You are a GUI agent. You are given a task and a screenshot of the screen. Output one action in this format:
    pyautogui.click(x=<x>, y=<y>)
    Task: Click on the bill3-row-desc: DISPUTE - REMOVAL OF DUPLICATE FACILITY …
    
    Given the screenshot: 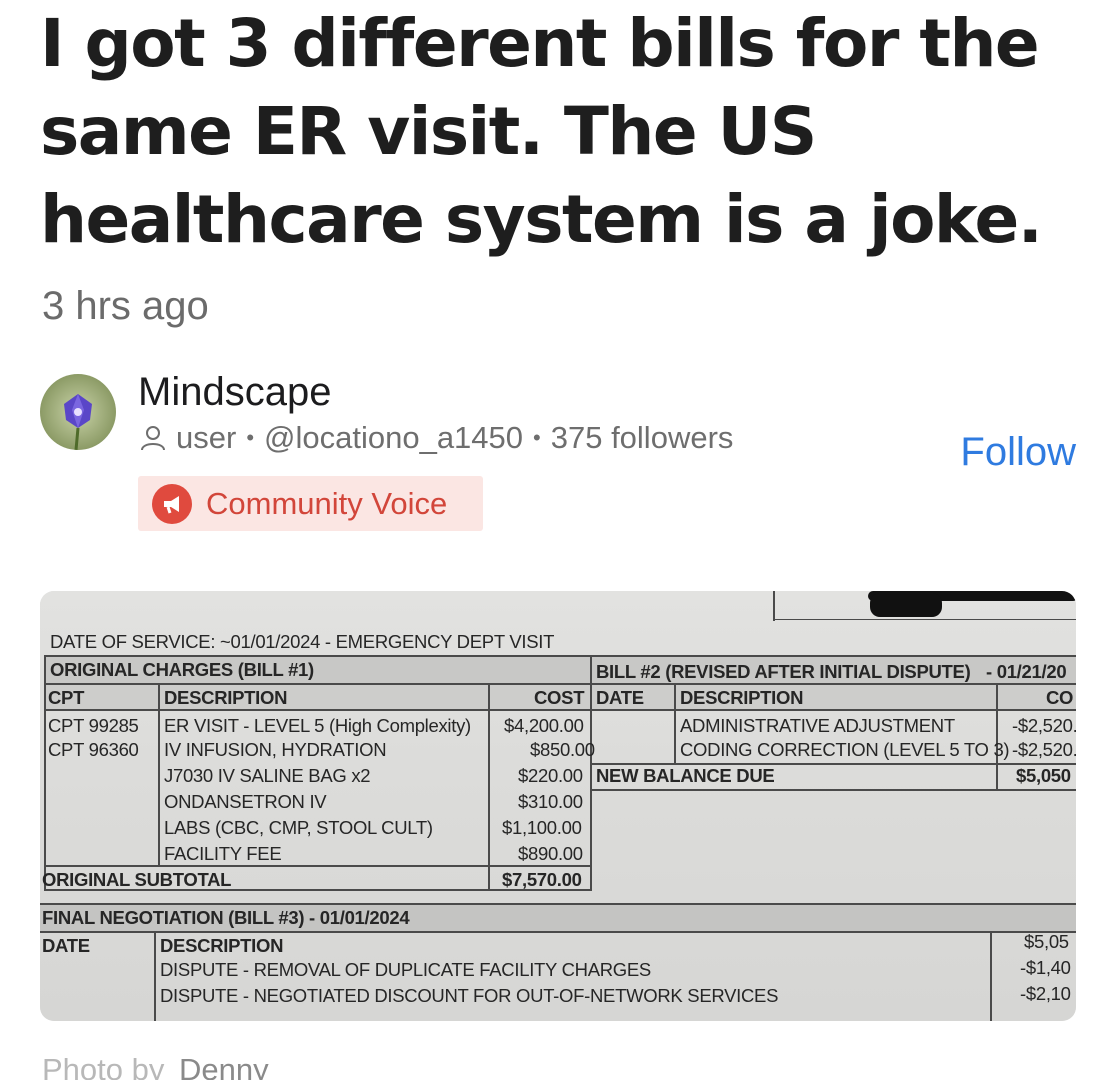 What is the action you would take?
    pyautogui.click(x=405, y=969)
    